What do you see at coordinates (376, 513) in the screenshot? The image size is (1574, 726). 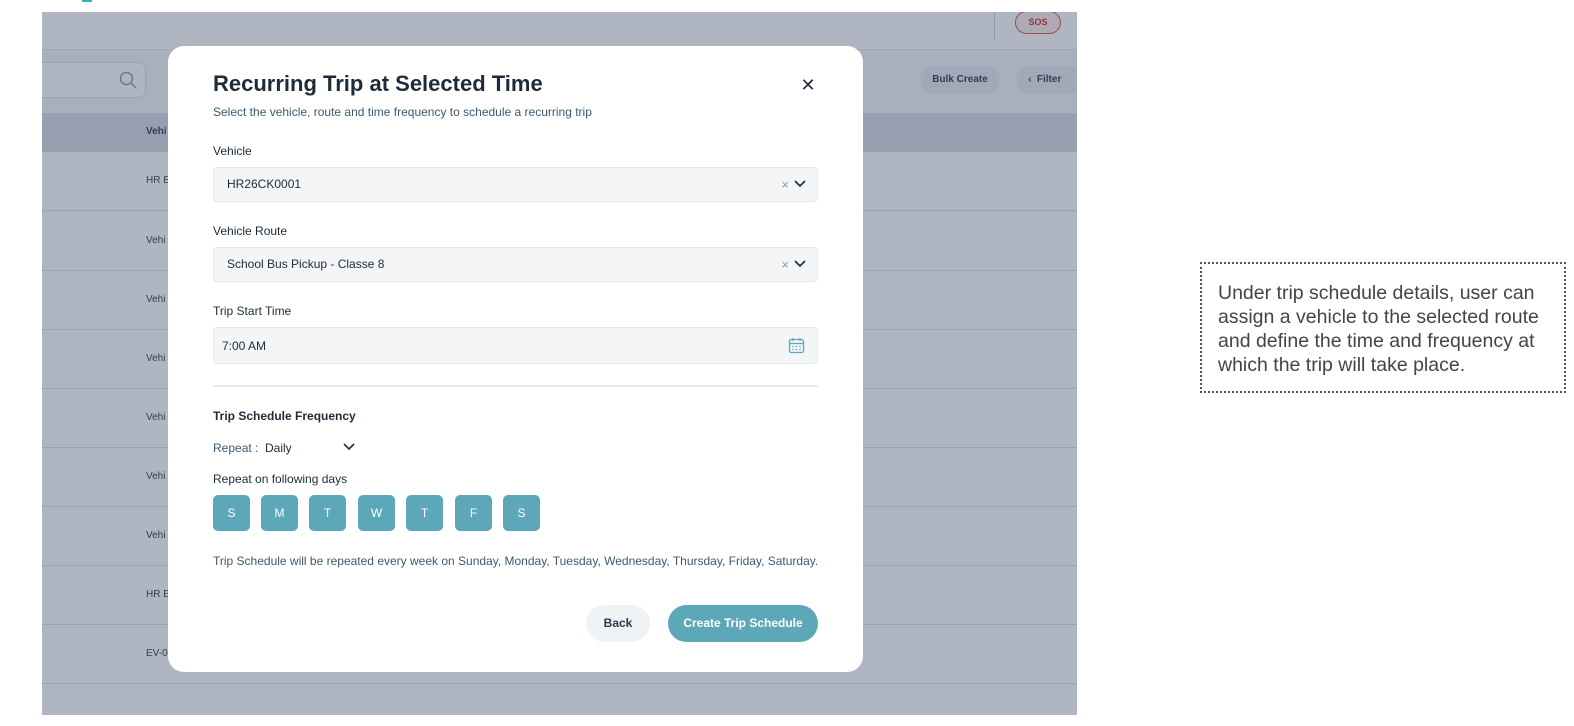 I see `day-toggle-wednesday: W` at bounding box center [376, 513].